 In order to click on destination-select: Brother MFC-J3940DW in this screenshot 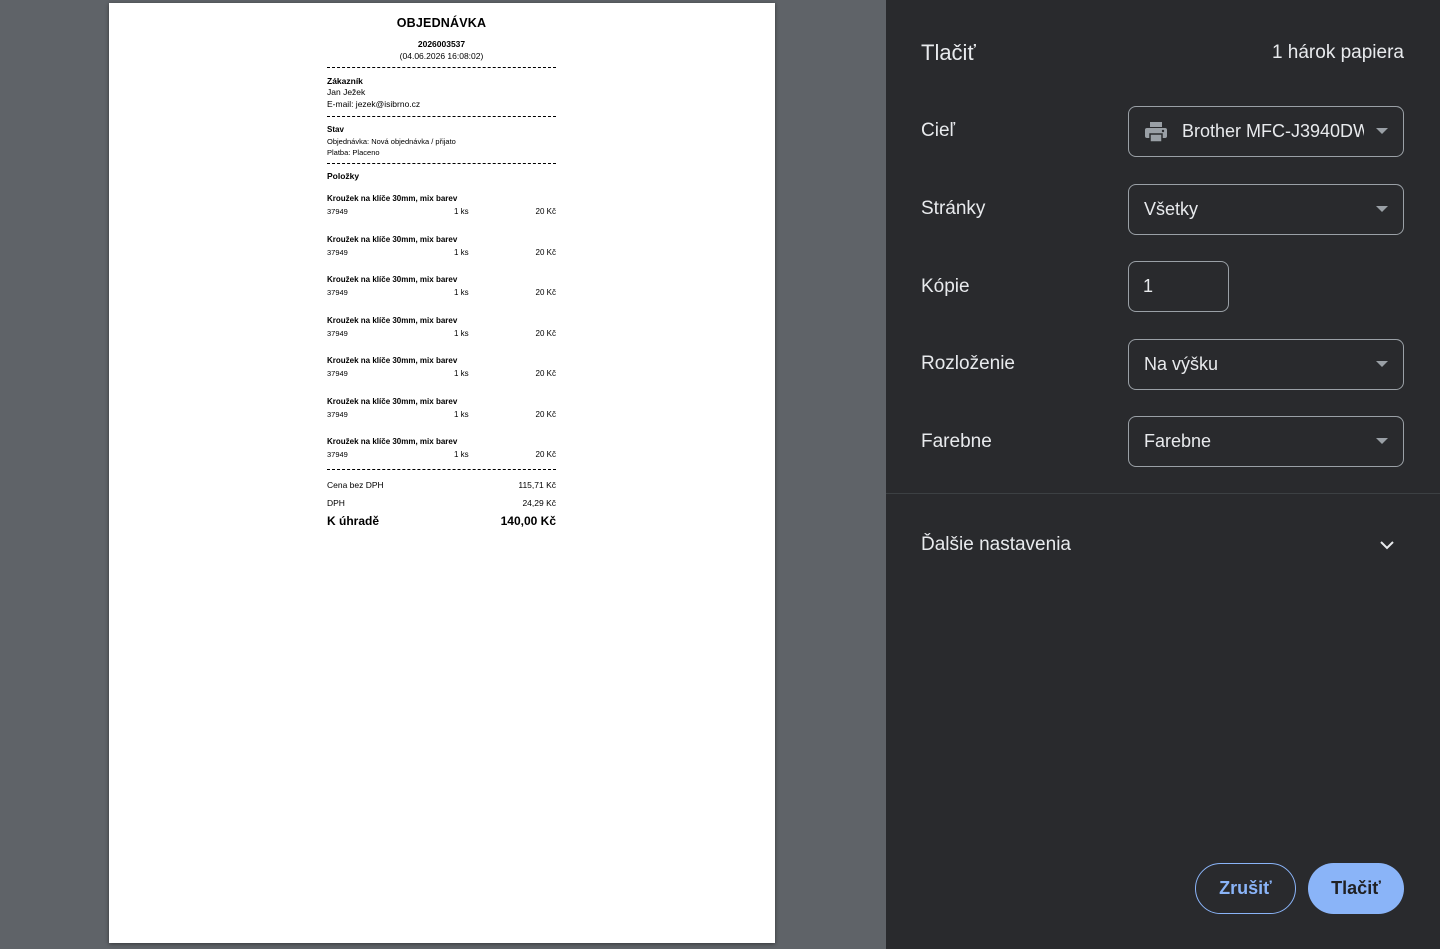, I will do `click(1266, 131)`.